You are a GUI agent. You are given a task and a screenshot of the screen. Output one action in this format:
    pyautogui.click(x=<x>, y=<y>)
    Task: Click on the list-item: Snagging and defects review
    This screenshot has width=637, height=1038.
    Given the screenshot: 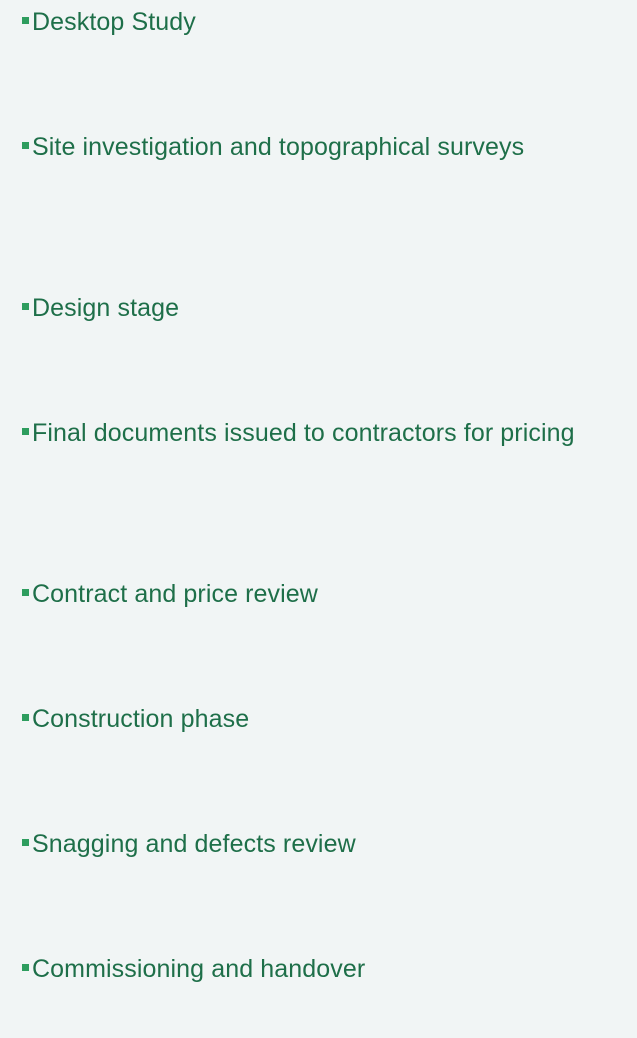 What is the action you would take?
    pyautogui.click(x=324, y=844)
    